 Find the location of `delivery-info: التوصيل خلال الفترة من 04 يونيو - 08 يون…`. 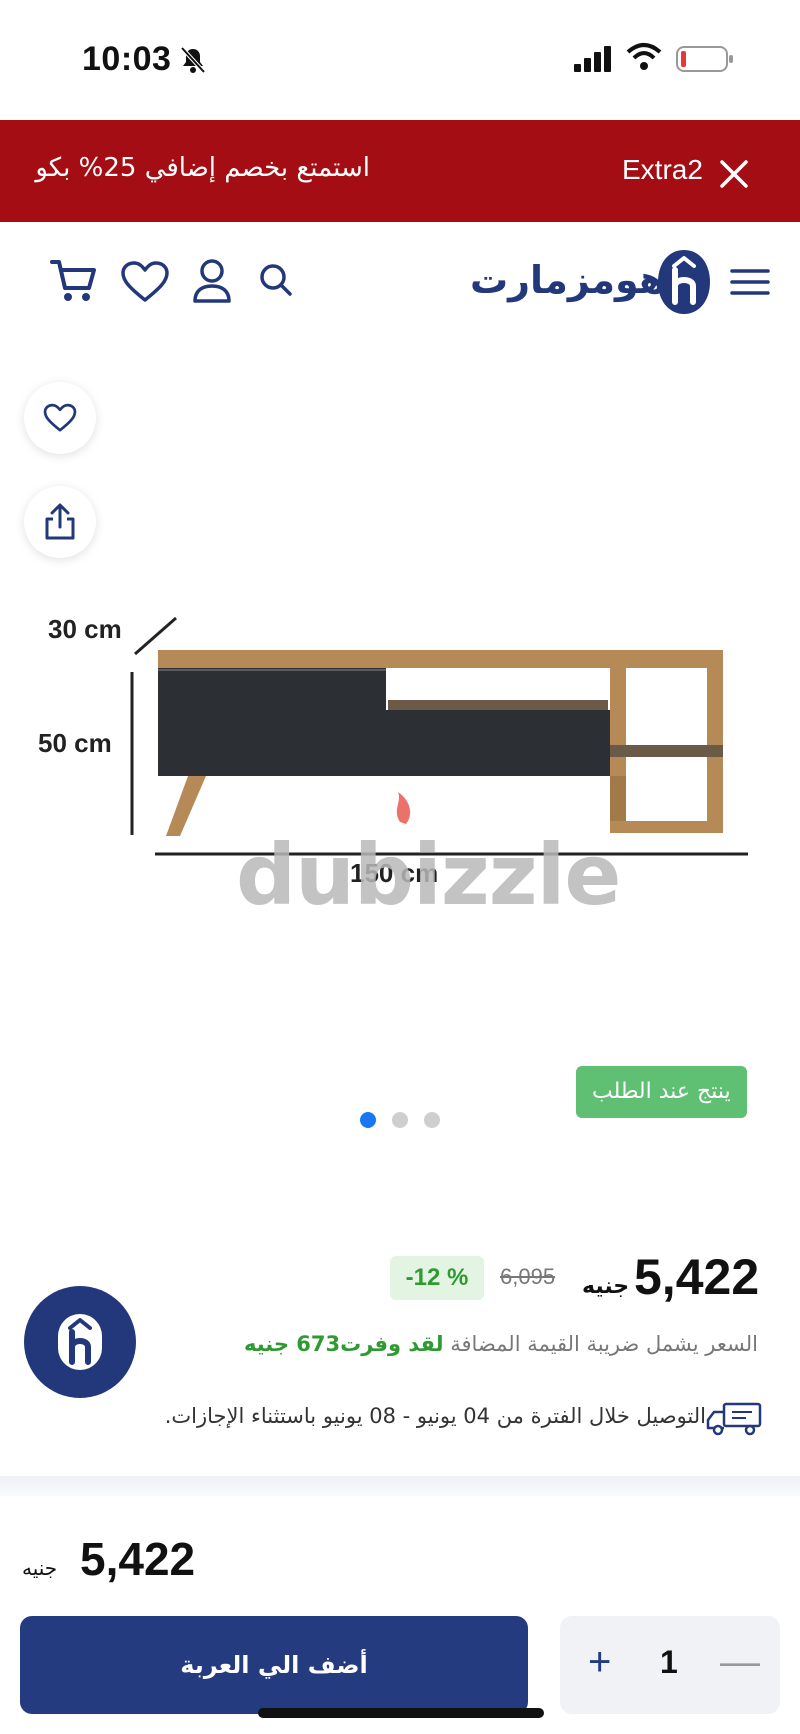

delivery-info: التوصيل خلال الفترة من 04 يونيو - 08 يون… is located at coordinates (435, 1416).